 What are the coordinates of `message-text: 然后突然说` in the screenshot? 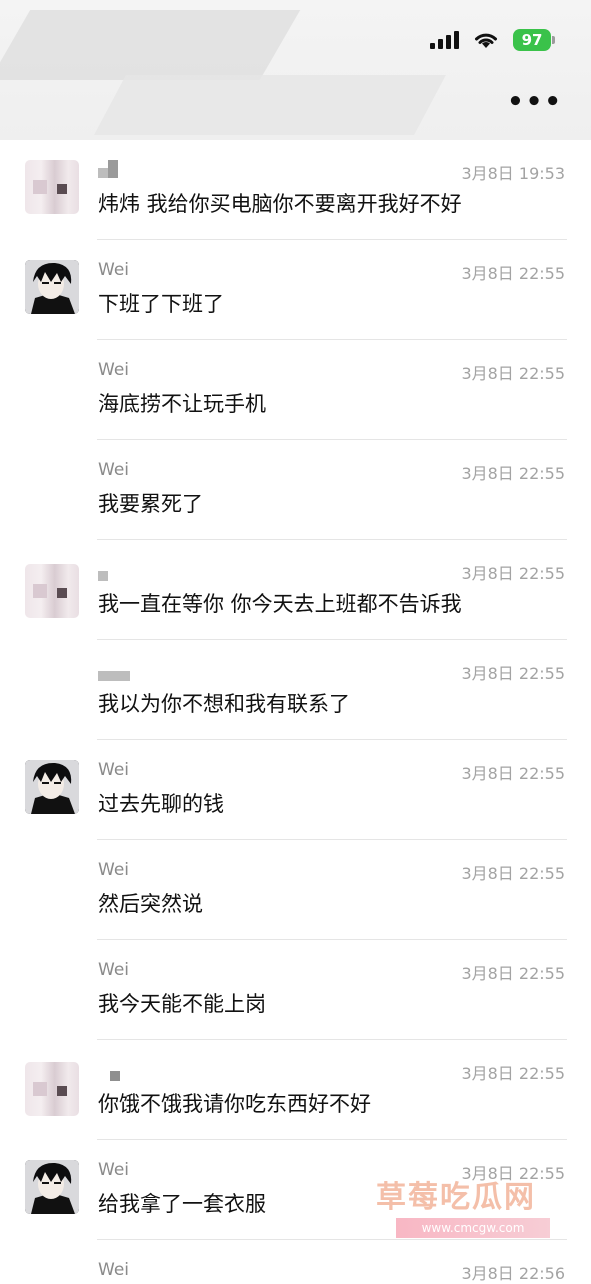 It's located at (150, 904).